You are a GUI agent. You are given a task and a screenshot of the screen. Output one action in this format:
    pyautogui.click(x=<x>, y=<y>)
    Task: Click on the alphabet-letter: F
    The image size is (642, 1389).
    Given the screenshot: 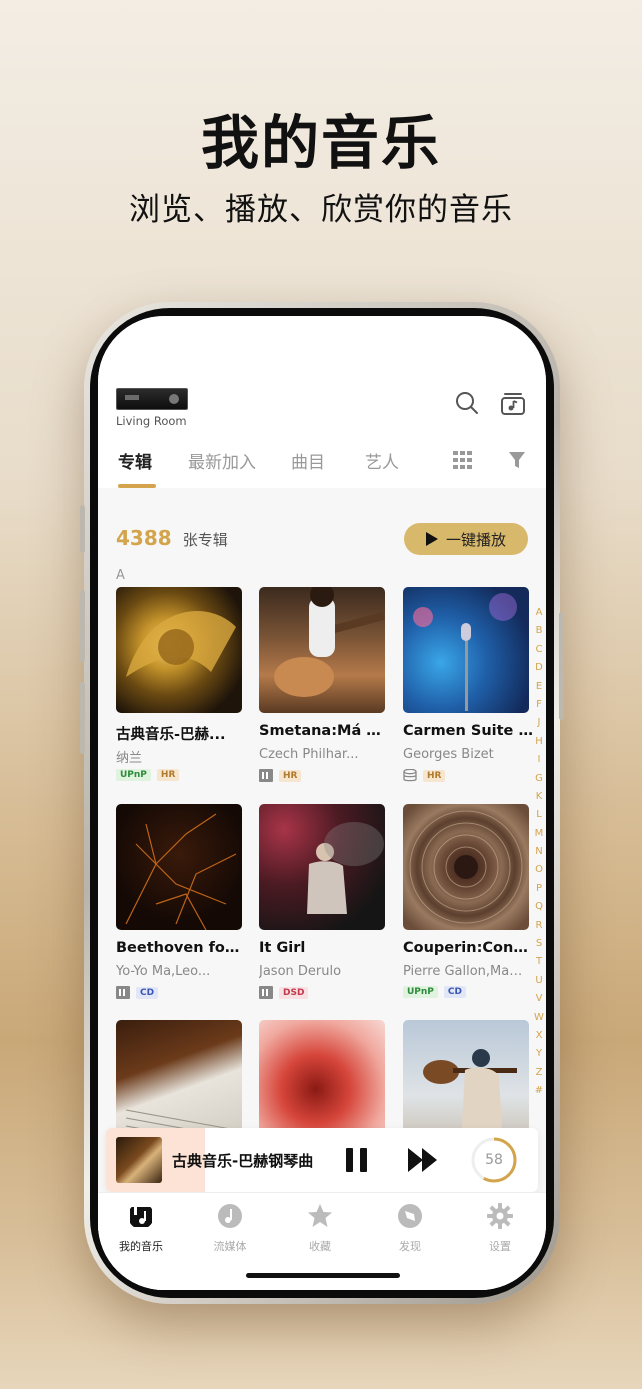 What is the action you would take?
    pyautogui.click(x=539, y=705)
    